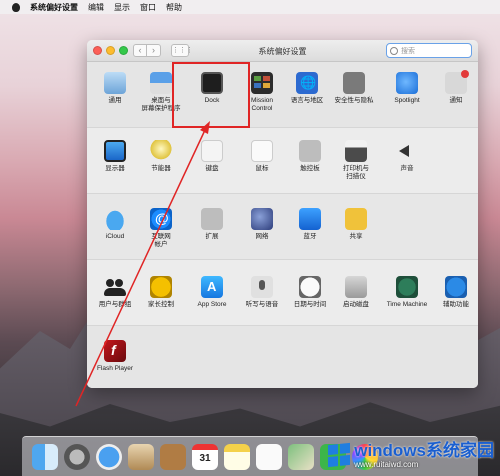 The height and width of the screenshot is (476, 500). I want to click on pane-keyboard-label: 键盘, so click(212, 168).